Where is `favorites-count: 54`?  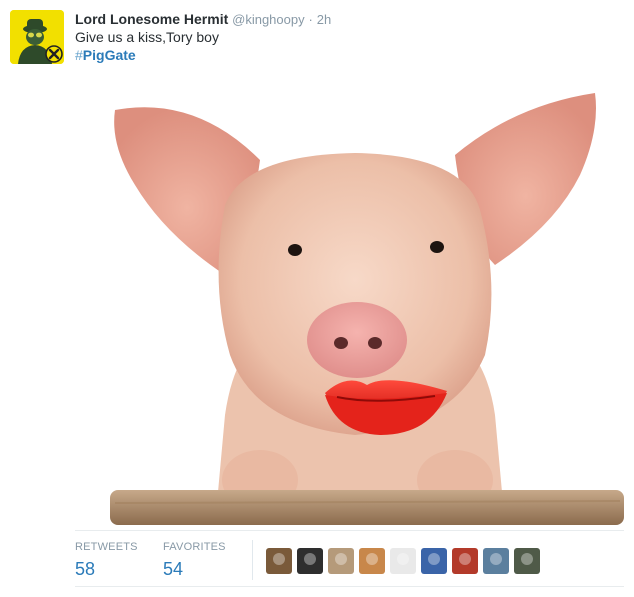 favorites-count: 54 is located at coordinates (173, 569).